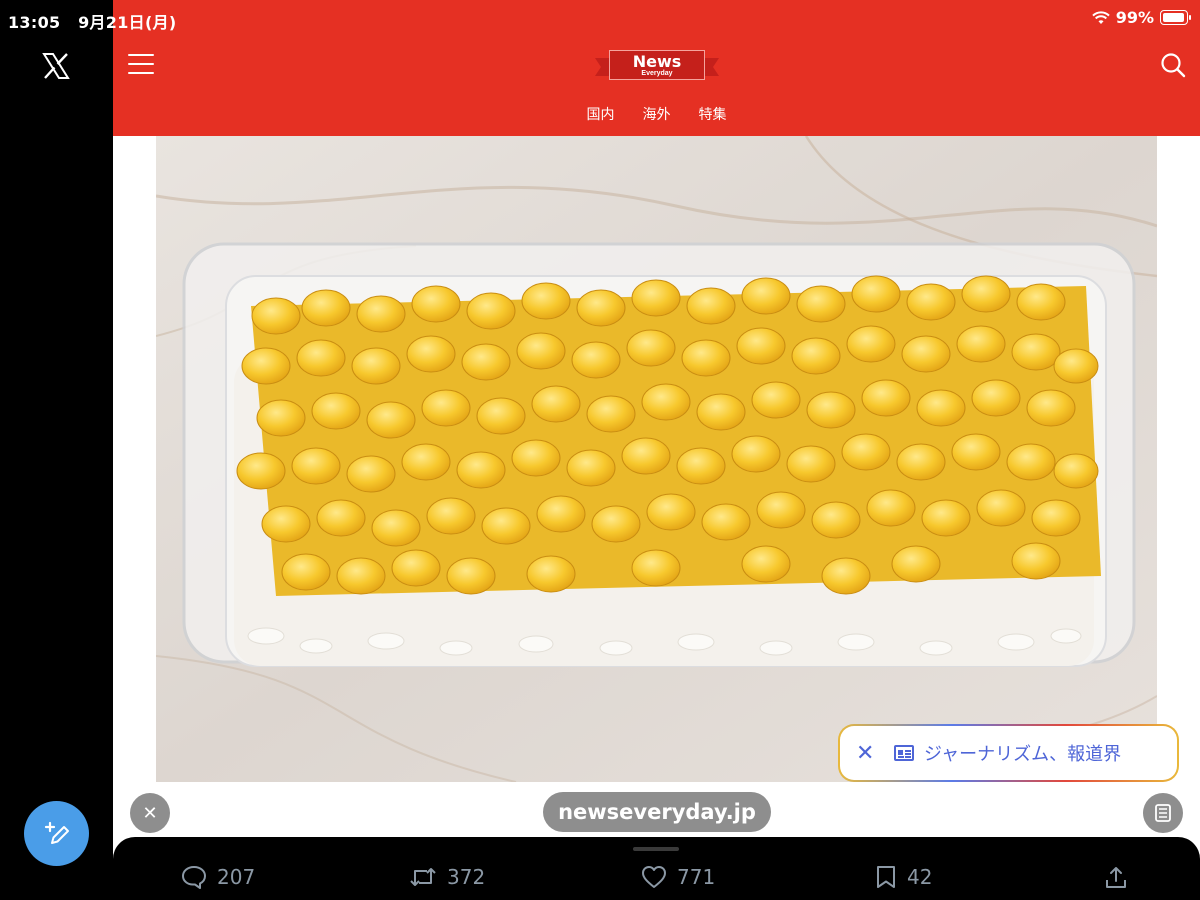 The image size is (1200, 900). What do you see at coordinates (194, 877) in the screenshot?
I see `reply-icon` at bounding box center [194, 877].